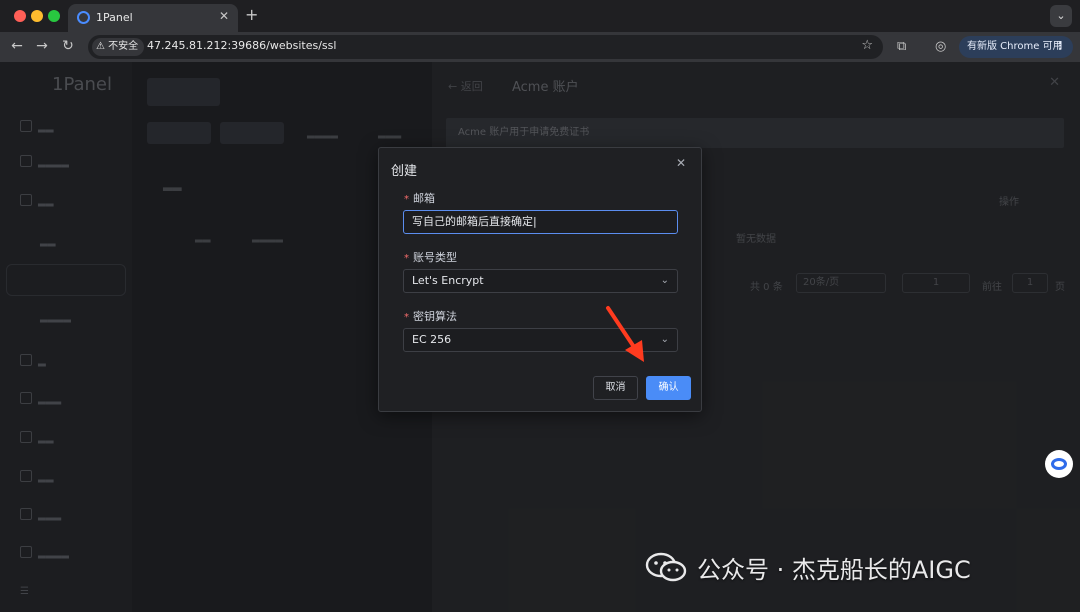 This screenshot has height=612, width=1080. I want to click on floating-assistant-button, so click(1059, 464).